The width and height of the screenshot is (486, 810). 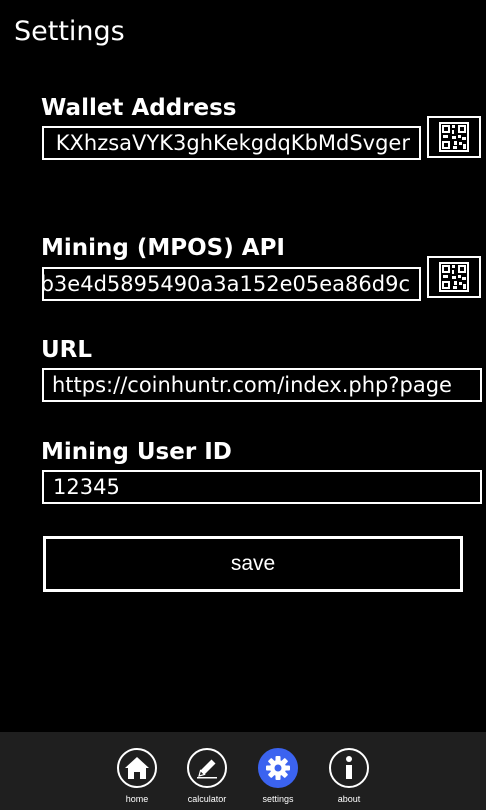 I want to click on mining-api-field: b3e4d5895490a3a152e05ea86d9c, so click(x=231, y=284).